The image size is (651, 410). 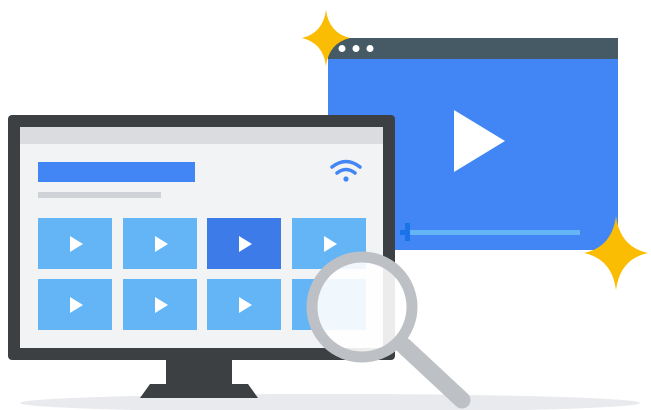 I want to click on screen-subtitle-line, so click(x=99, y=195).